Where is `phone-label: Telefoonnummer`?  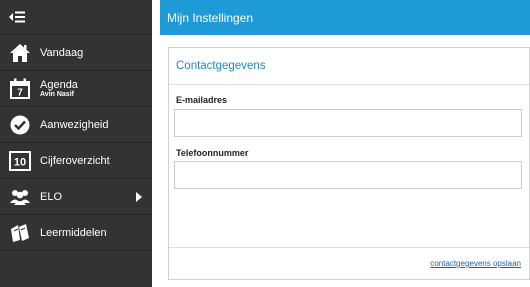 phone-label: Telefoonnummer is located at coordinates (212, 153).